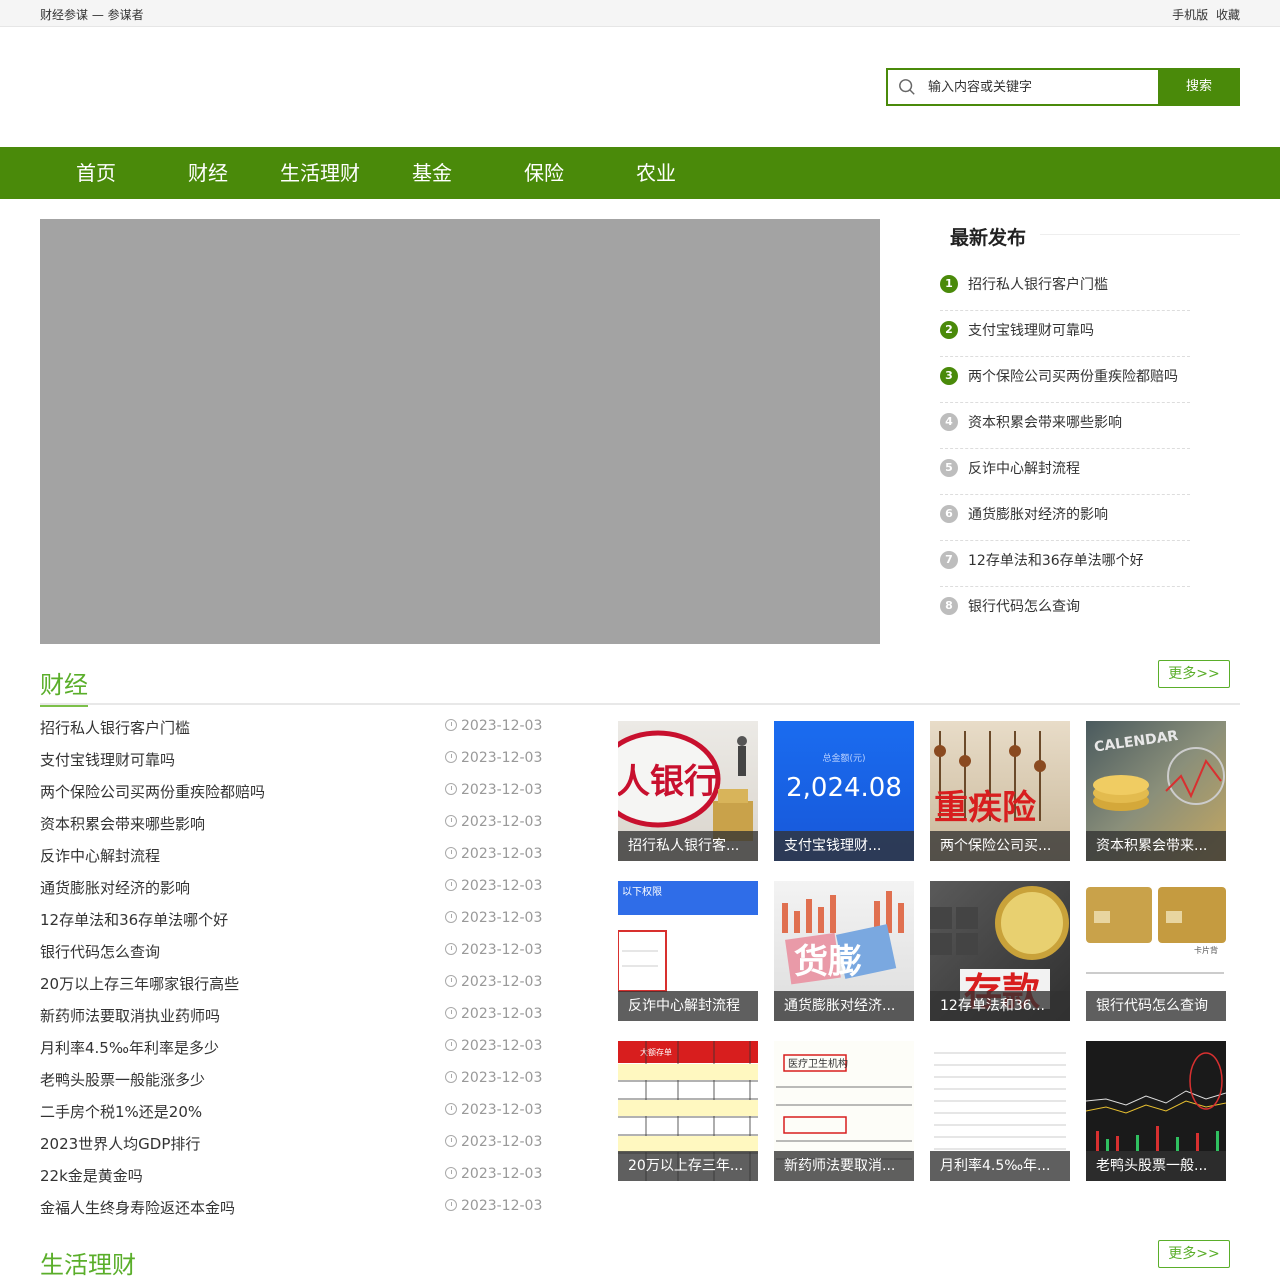 This screenshot has height=1280, width=1280. I want to click on thumb-image-text: 卡片背, so click(1206, 950).